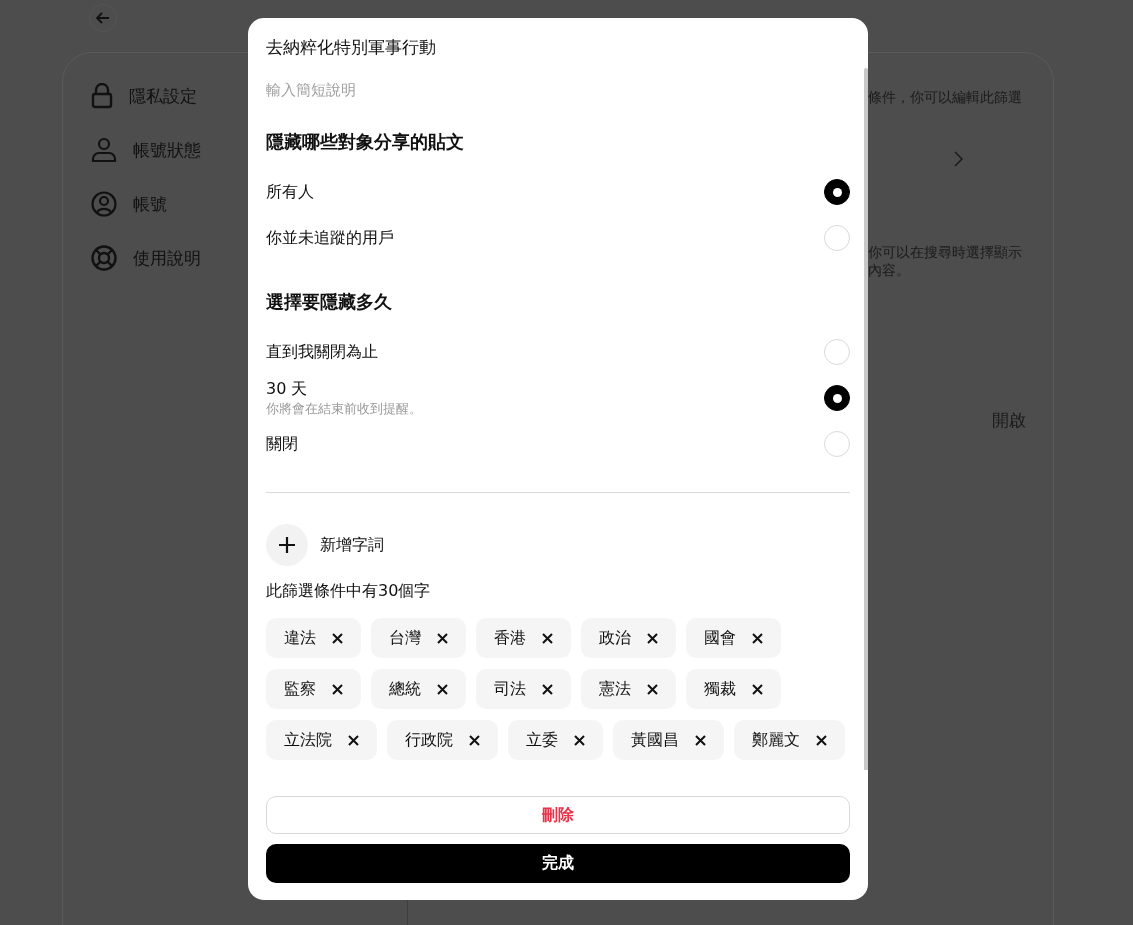 The width and height of the screenshot is (1133, 925). I want to click on word-chip: 司法, so click(523, 689).